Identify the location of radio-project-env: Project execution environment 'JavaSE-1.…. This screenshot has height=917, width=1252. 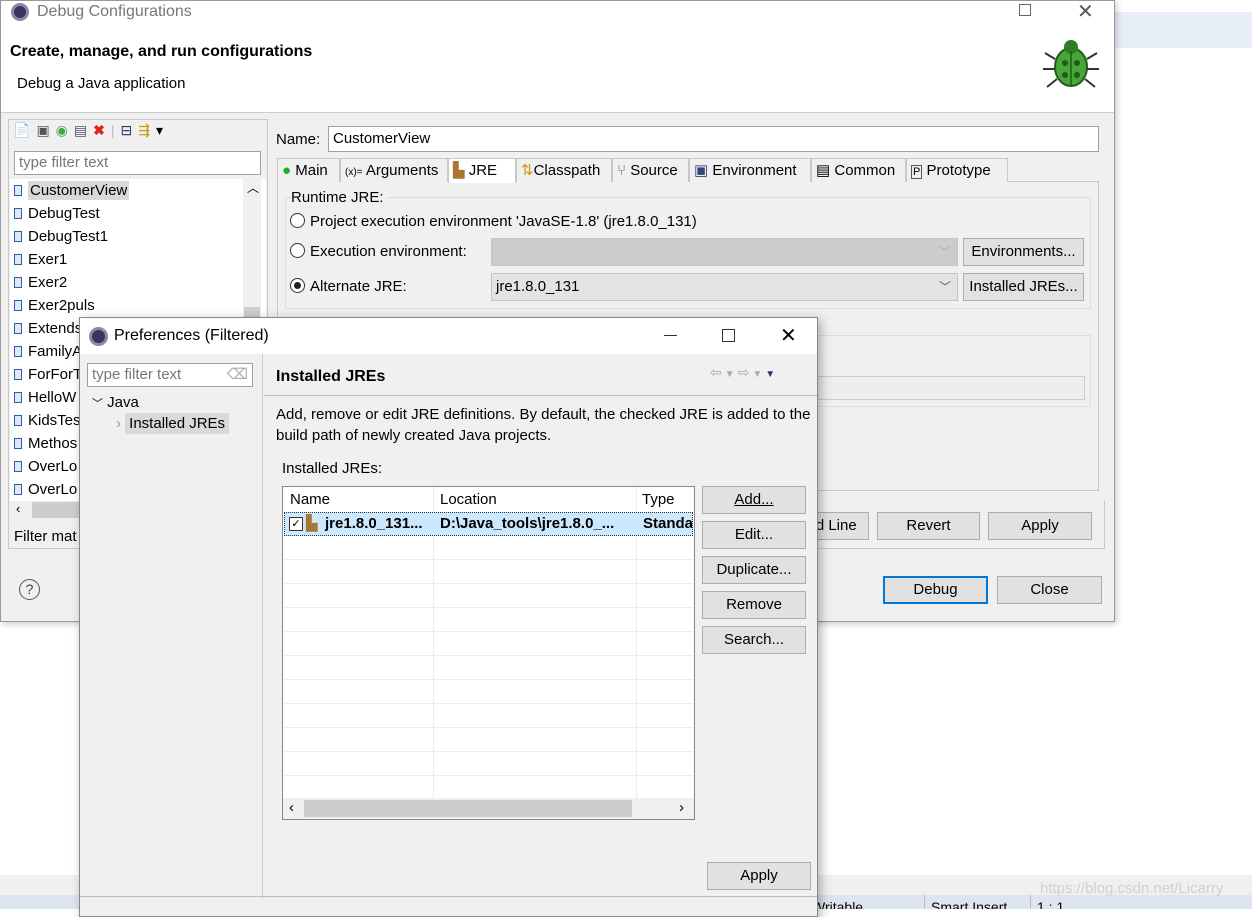
(493, 221).